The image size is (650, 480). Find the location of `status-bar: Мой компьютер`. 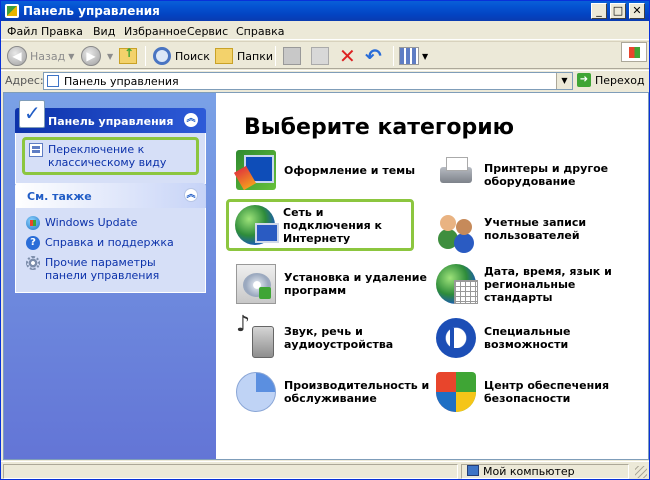

status-bar: Мой компьютер is located at coordinates (325, 470).